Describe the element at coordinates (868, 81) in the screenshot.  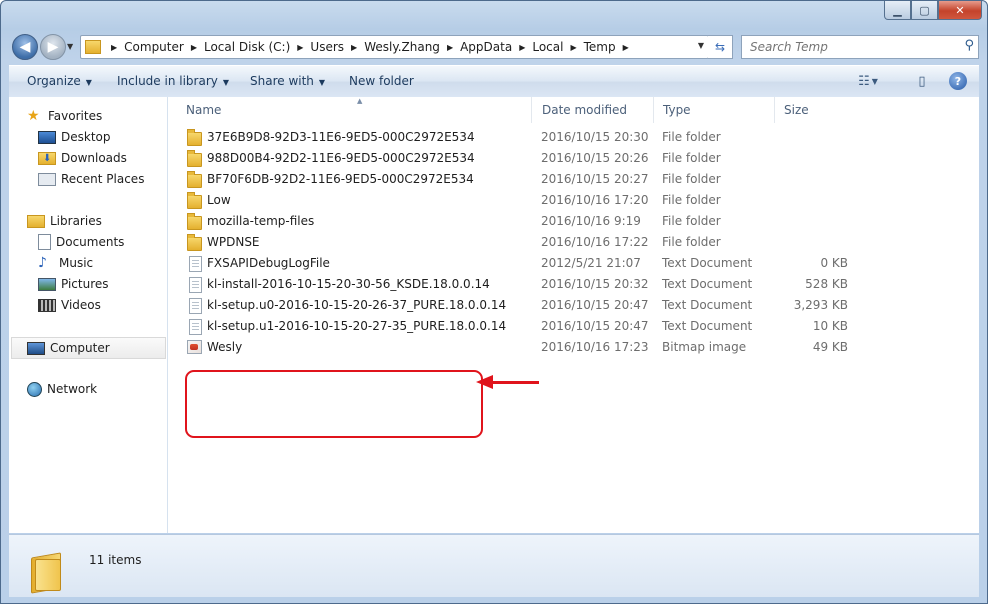
I see `change-view-button: ☷ ▼` at that location.